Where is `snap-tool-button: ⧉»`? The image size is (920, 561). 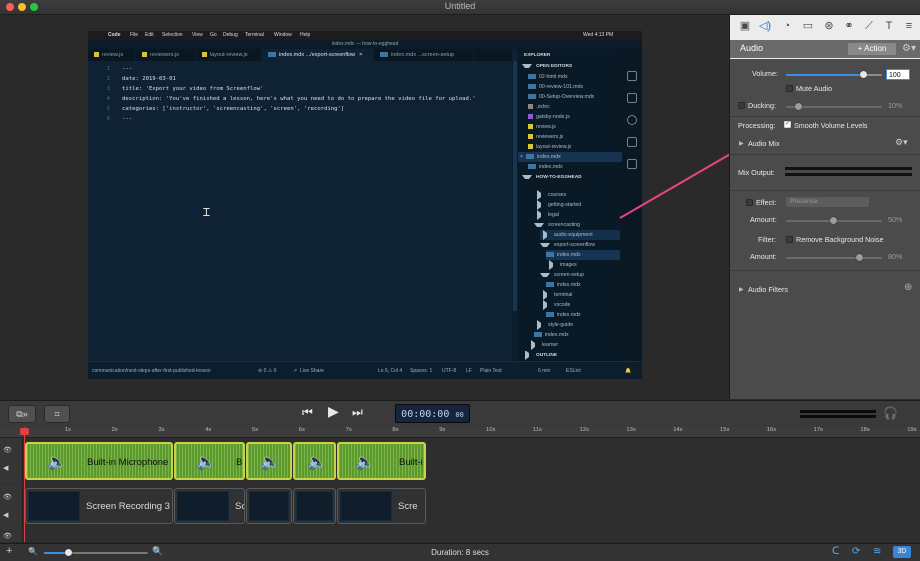
snap-tool-button: ⧉» is located at coordinates (22, 414).